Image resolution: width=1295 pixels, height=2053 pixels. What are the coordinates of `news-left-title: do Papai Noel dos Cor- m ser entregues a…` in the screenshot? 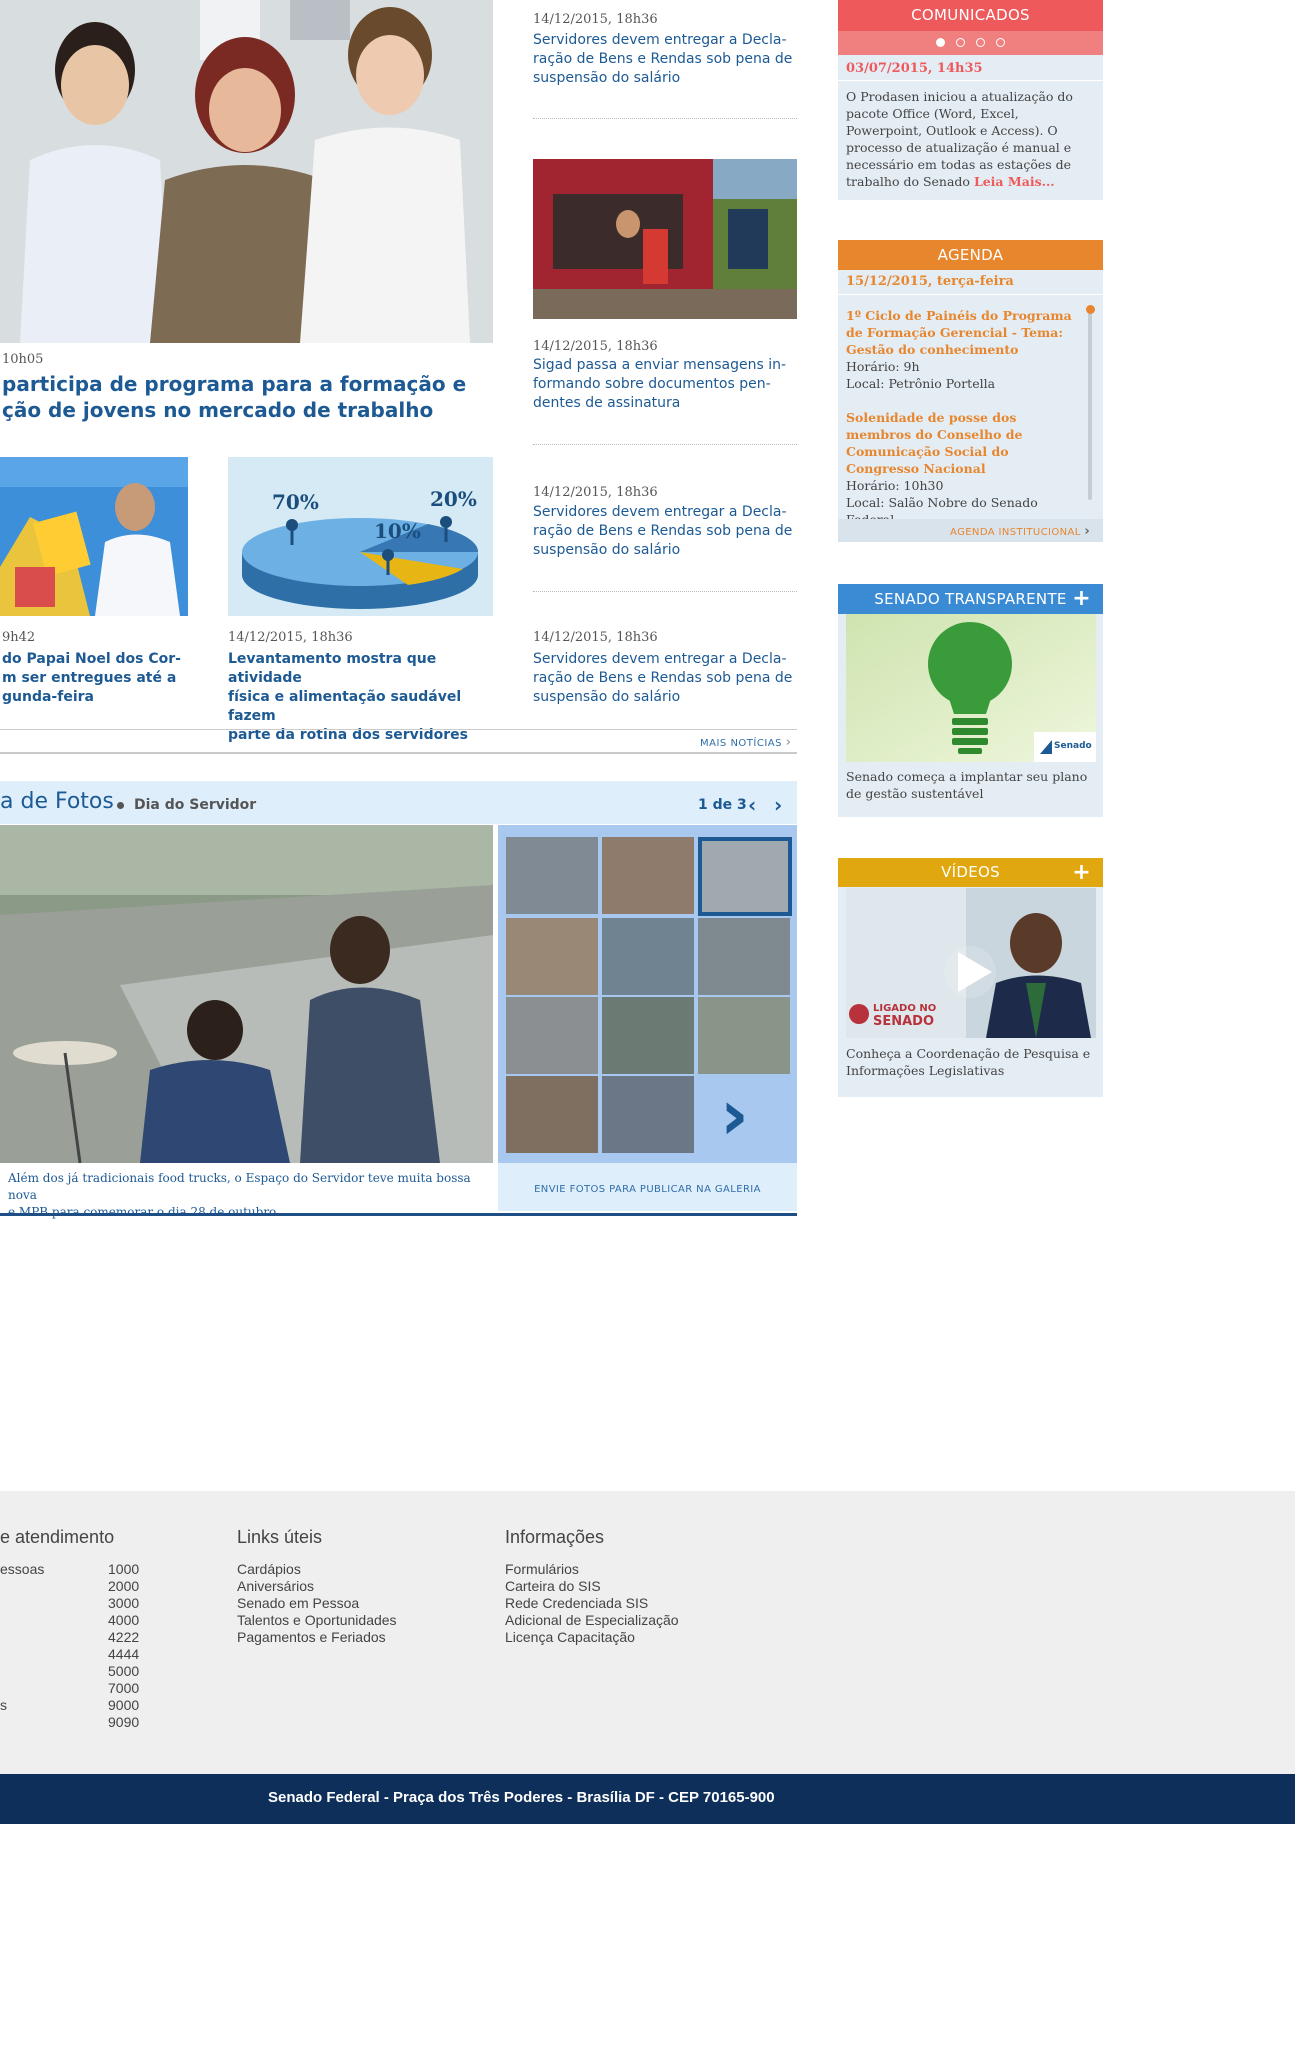 It's located at (92, 678).